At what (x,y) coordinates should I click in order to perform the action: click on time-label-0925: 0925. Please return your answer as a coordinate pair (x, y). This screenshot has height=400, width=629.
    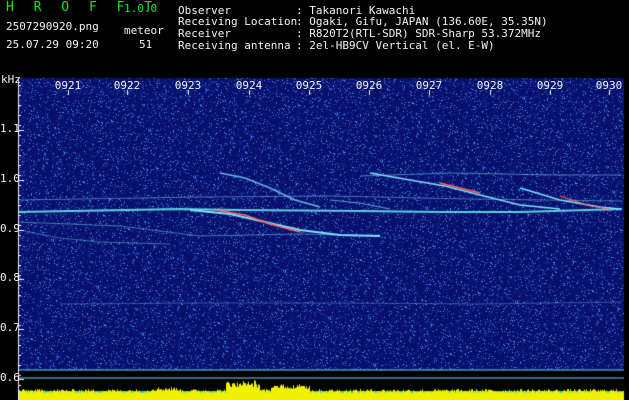
    Looking at the image, I should click on (309, 85).